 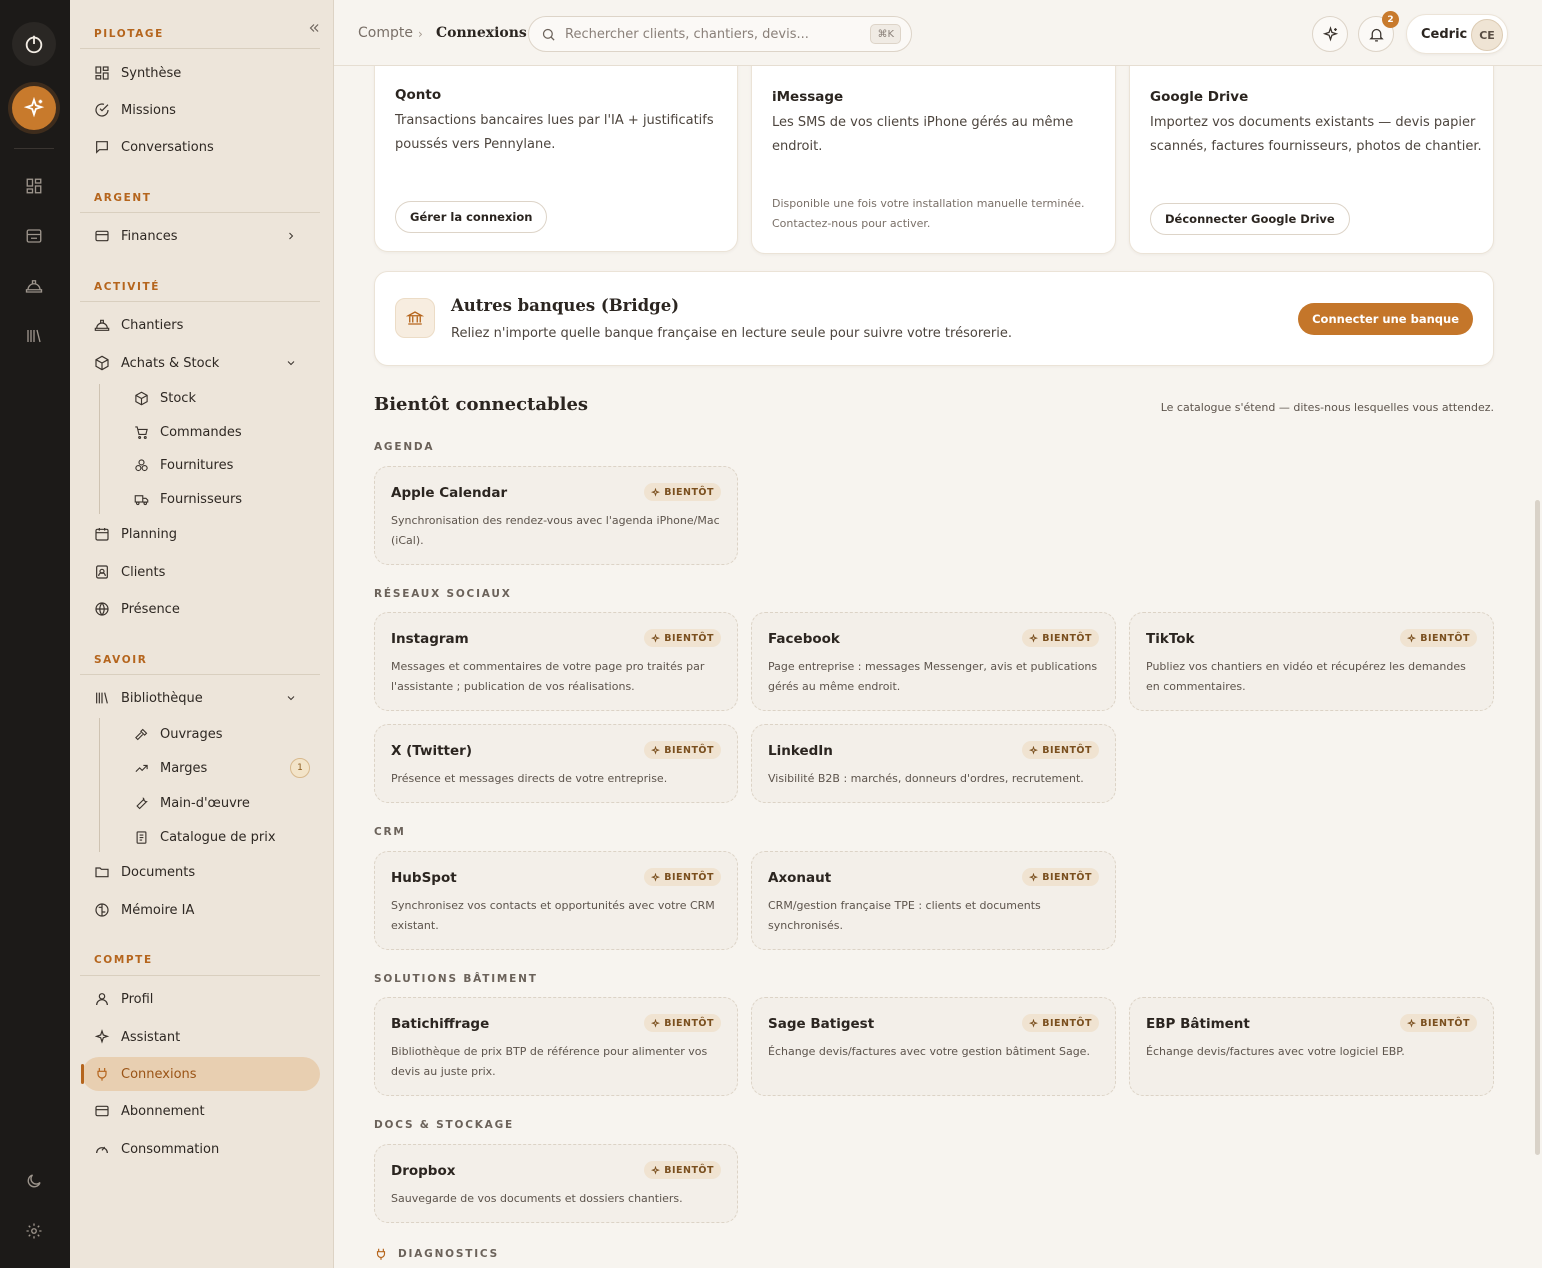 I want to click on nav-consommation: Consommation, so click(x=201, y=1149).